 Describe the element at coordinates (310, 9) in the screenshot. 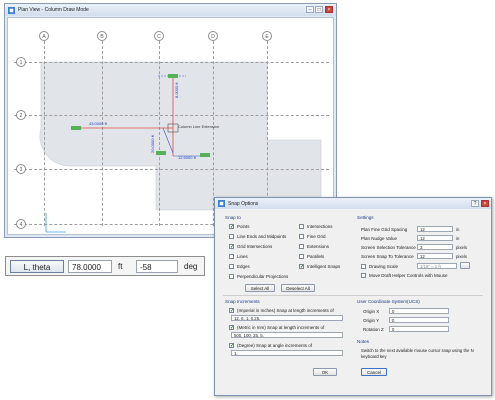

I see `minimize-button: –` at that location.